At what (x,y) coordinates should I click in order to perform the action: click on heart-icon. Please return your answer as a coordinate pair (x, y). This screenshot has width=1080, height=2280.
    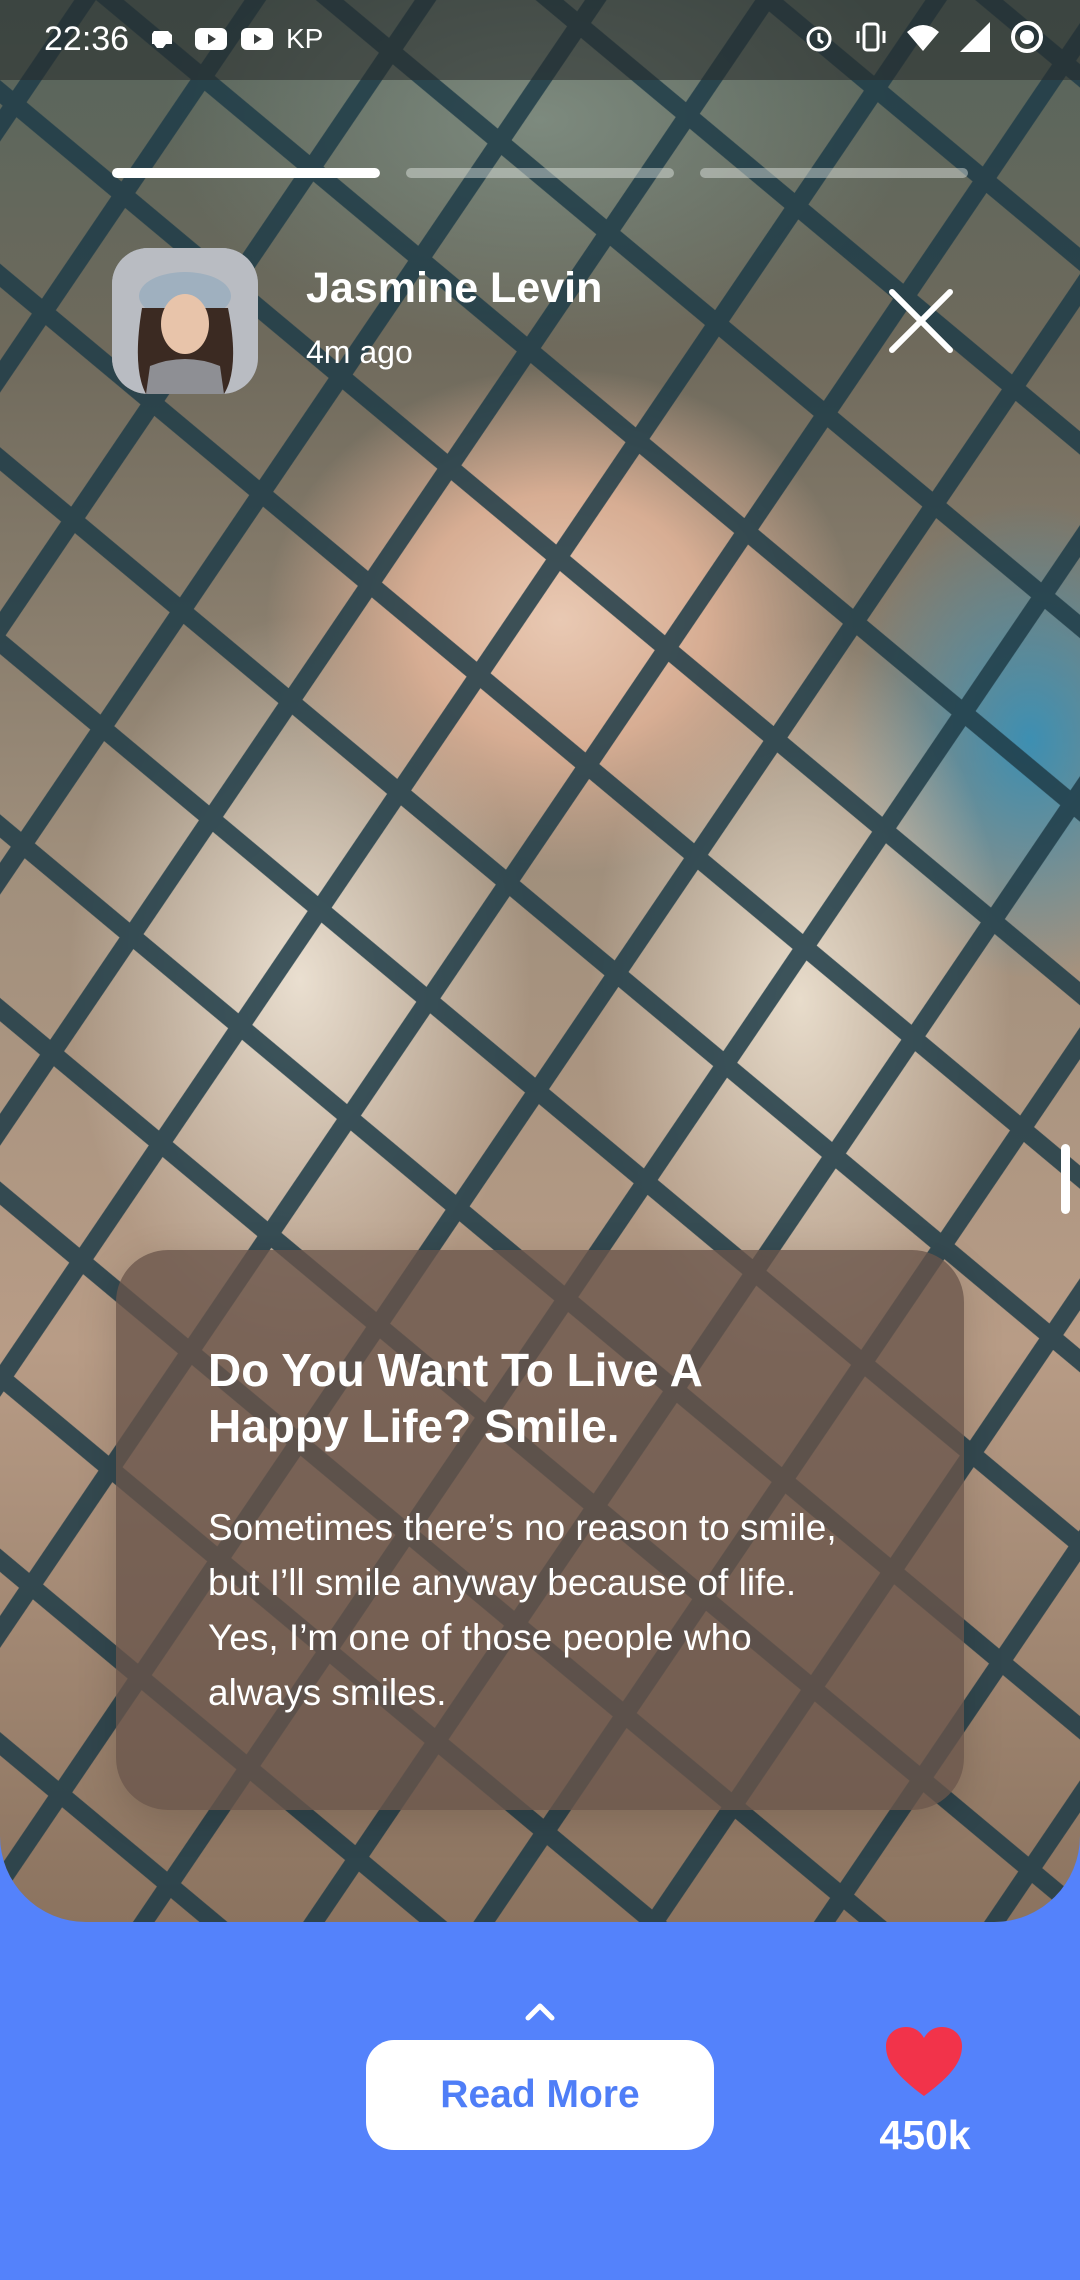
    Looking at the image, I should click on (924, 2062).